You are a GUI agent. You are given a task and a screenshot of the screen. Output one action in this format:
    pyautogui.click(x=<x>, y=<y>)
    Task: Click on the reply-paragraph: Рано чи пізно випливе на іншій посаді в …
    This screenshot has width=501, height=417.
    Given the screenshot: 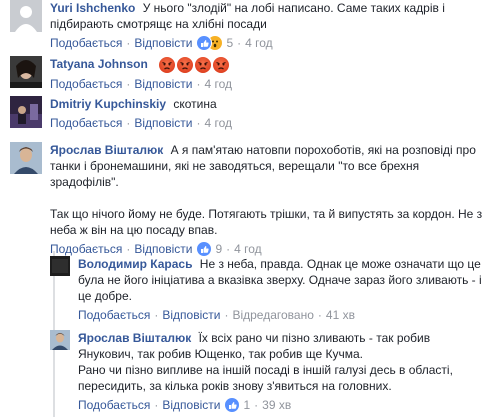 What is the action you would take?
    pyautogui.click(x=265, y=378)
    